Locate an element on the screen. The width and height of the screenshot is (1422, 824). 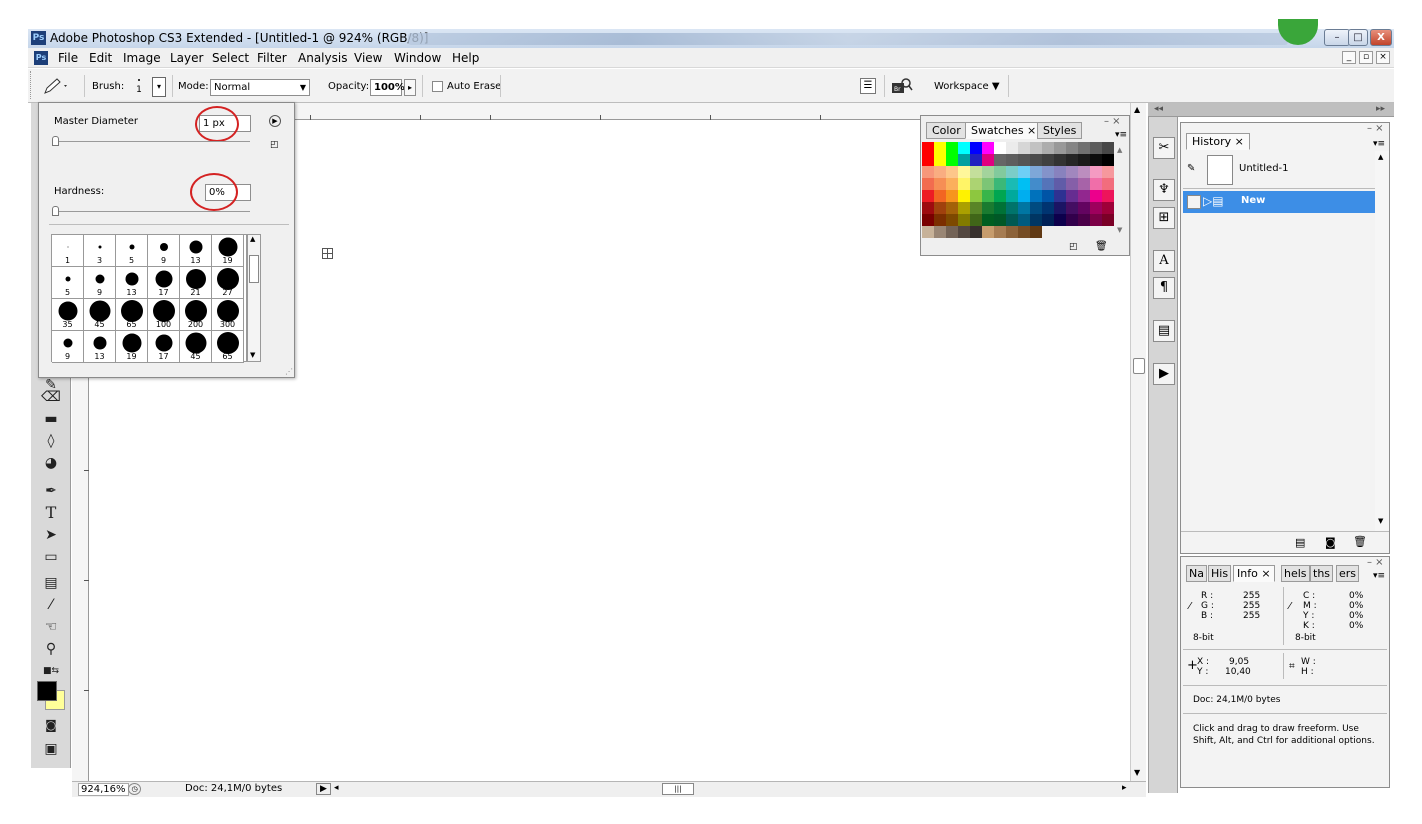
master-diameter-slider-thumb is located at coordinates (55, 141).